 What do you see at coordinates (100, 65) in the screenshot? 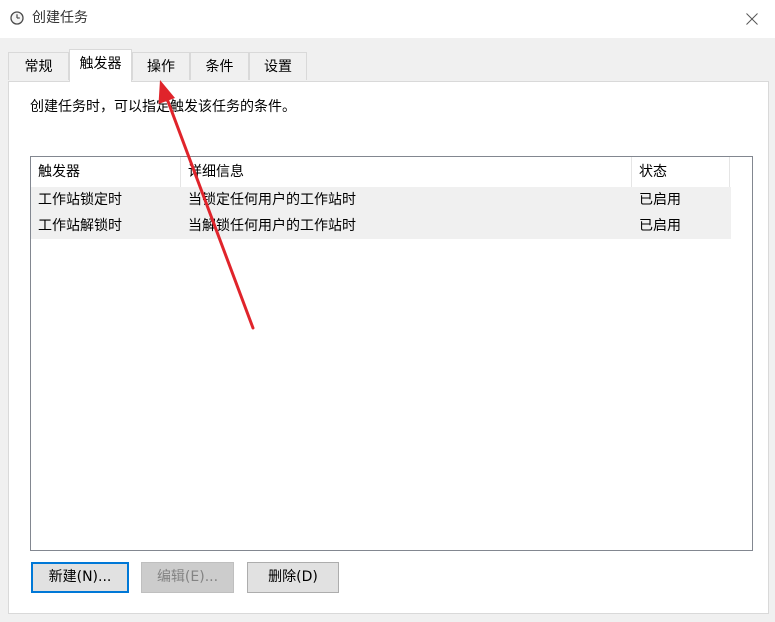
I see `tab-triggers: 触发器` at bounding box center [100, 65].